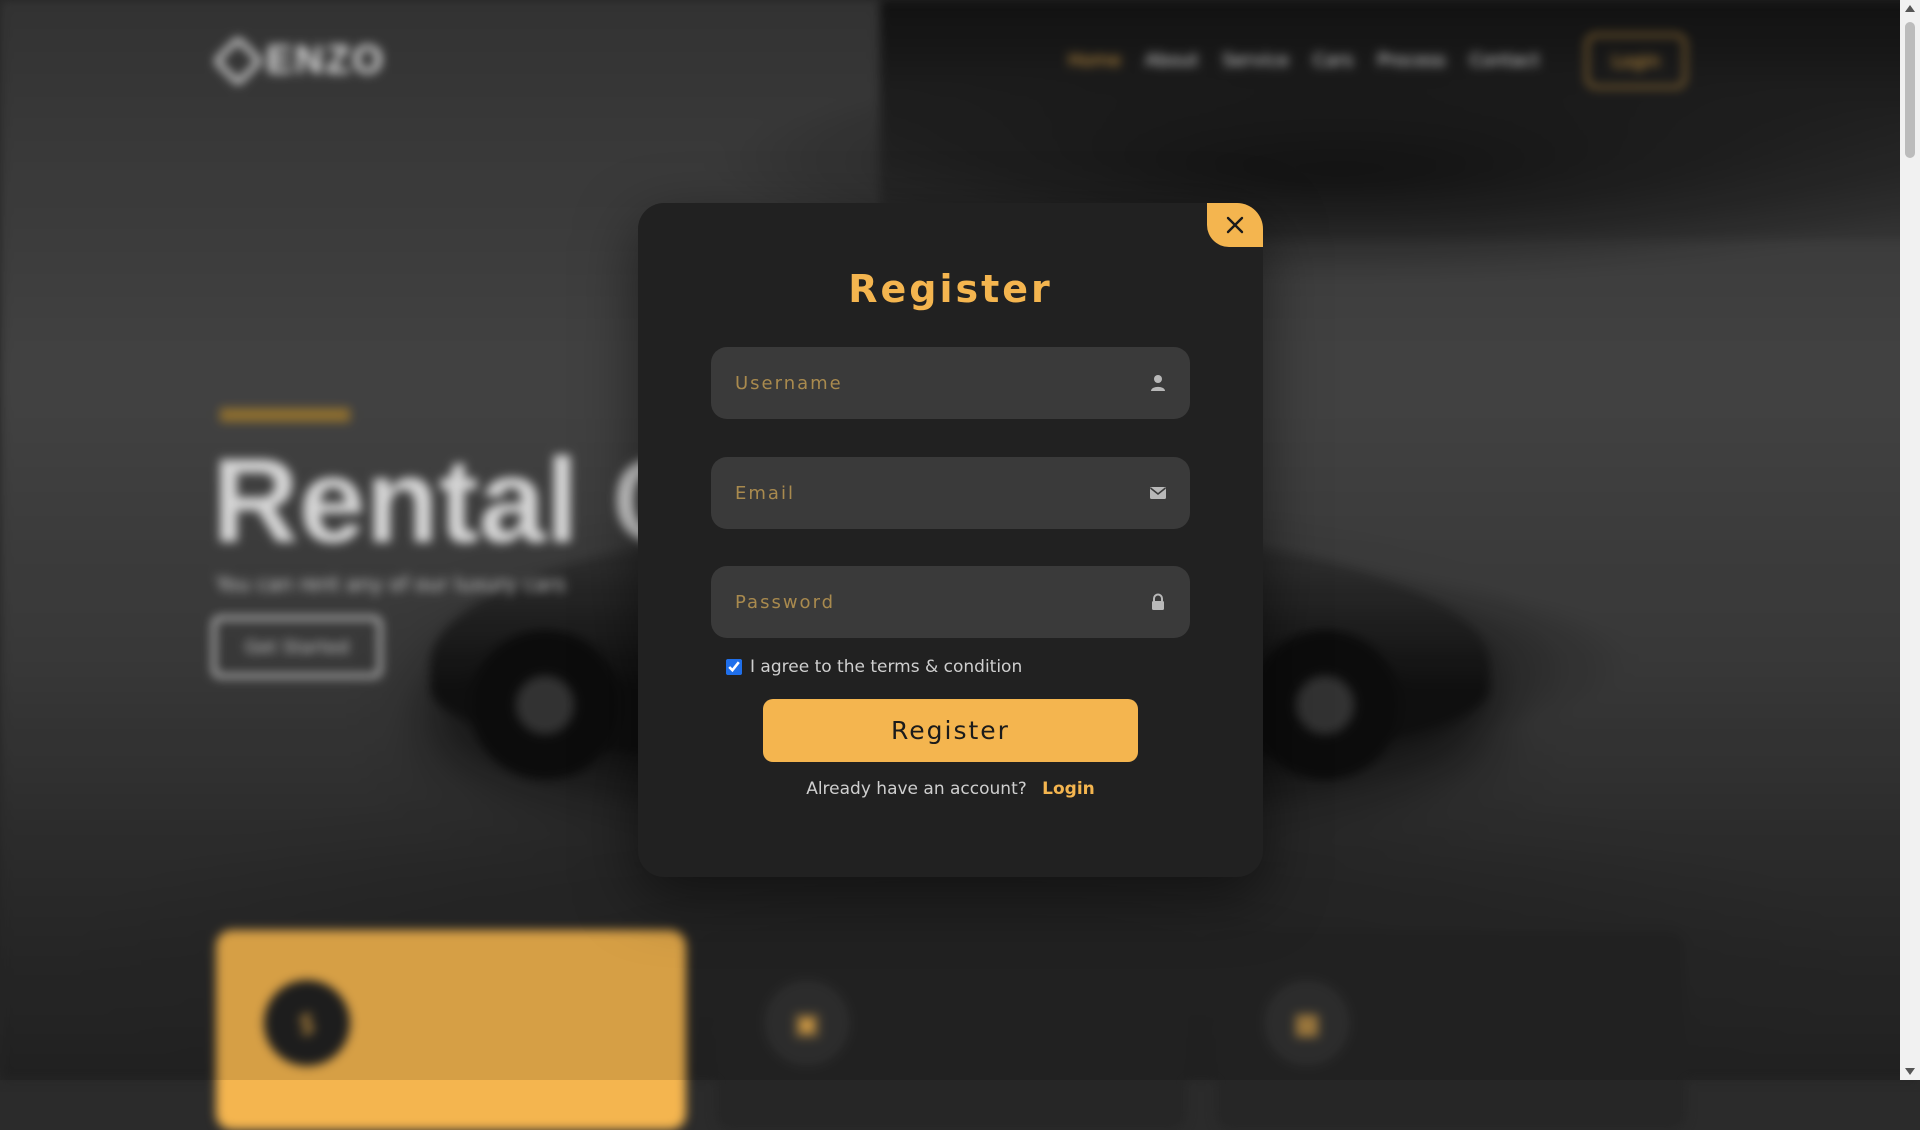  I want to click on username-field, so click(950, 383).